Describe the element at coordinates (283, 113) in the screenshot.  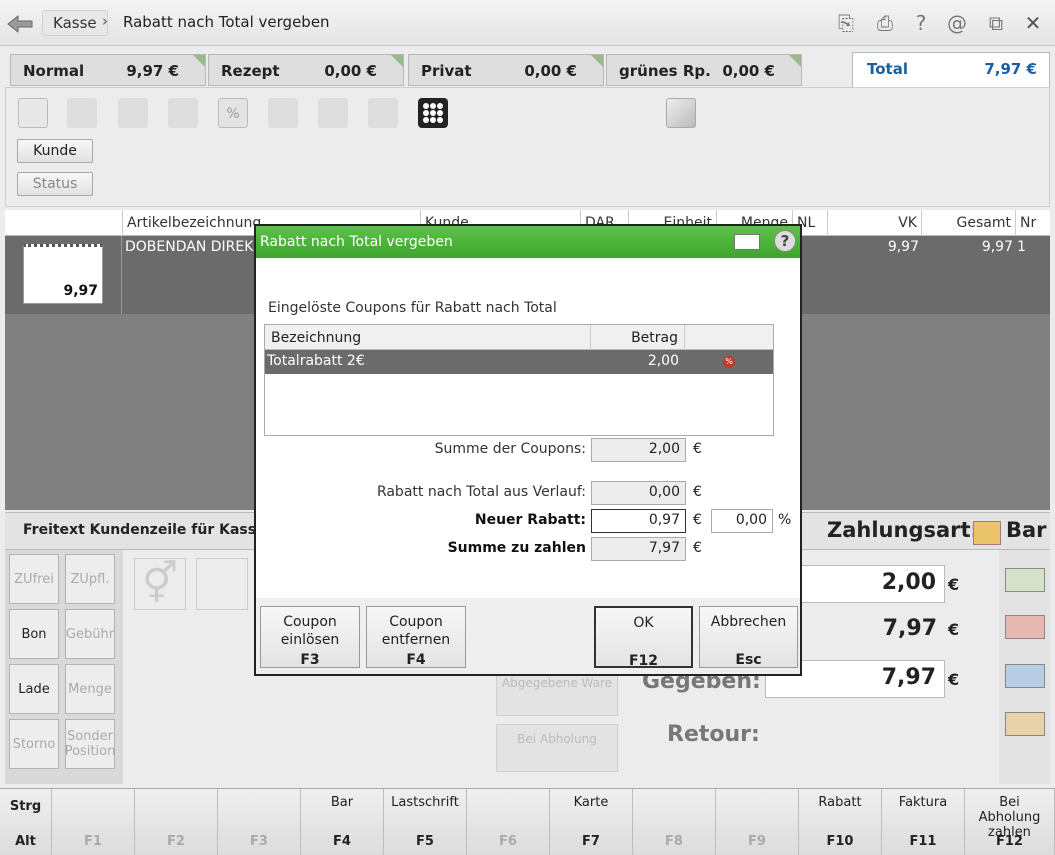
I see `discount-stamp-icon` at that location.